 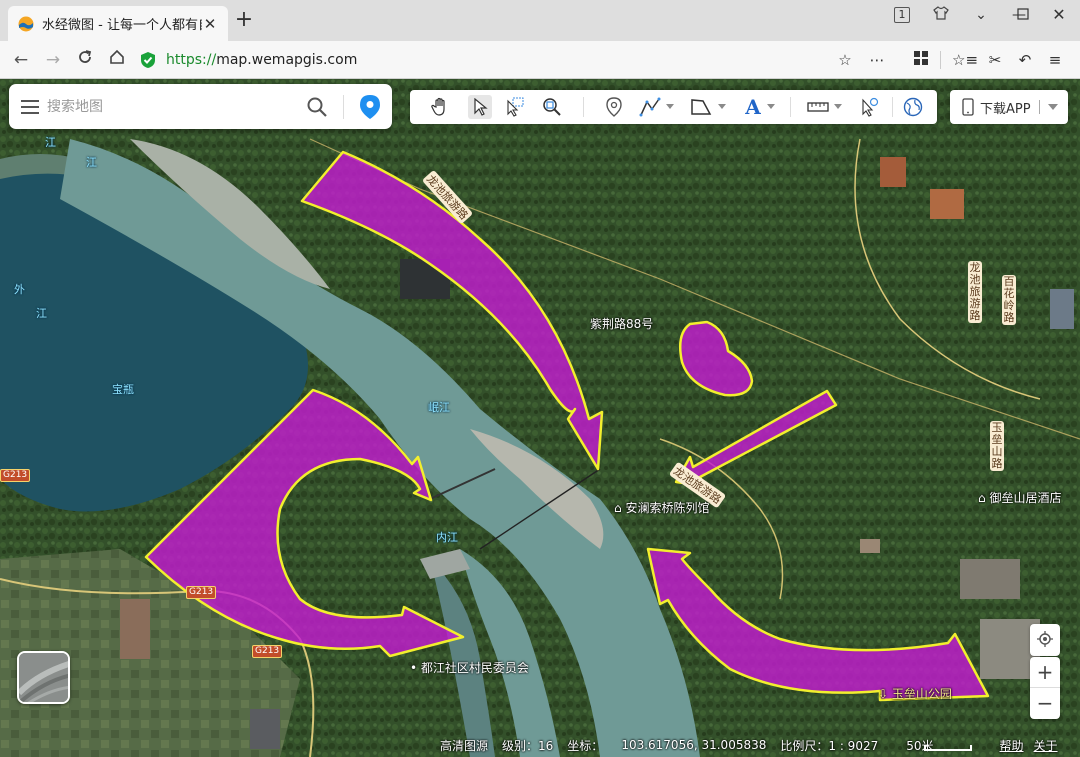 I want to click on river-label-inner: 内江, so click(x=447, y=537).